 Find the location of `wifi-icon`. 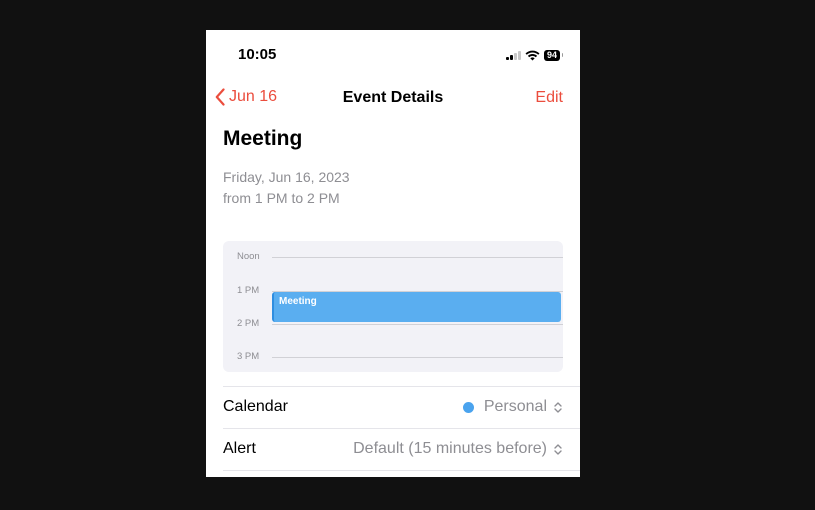

wifi-icon is located at coordinates (532, 55).